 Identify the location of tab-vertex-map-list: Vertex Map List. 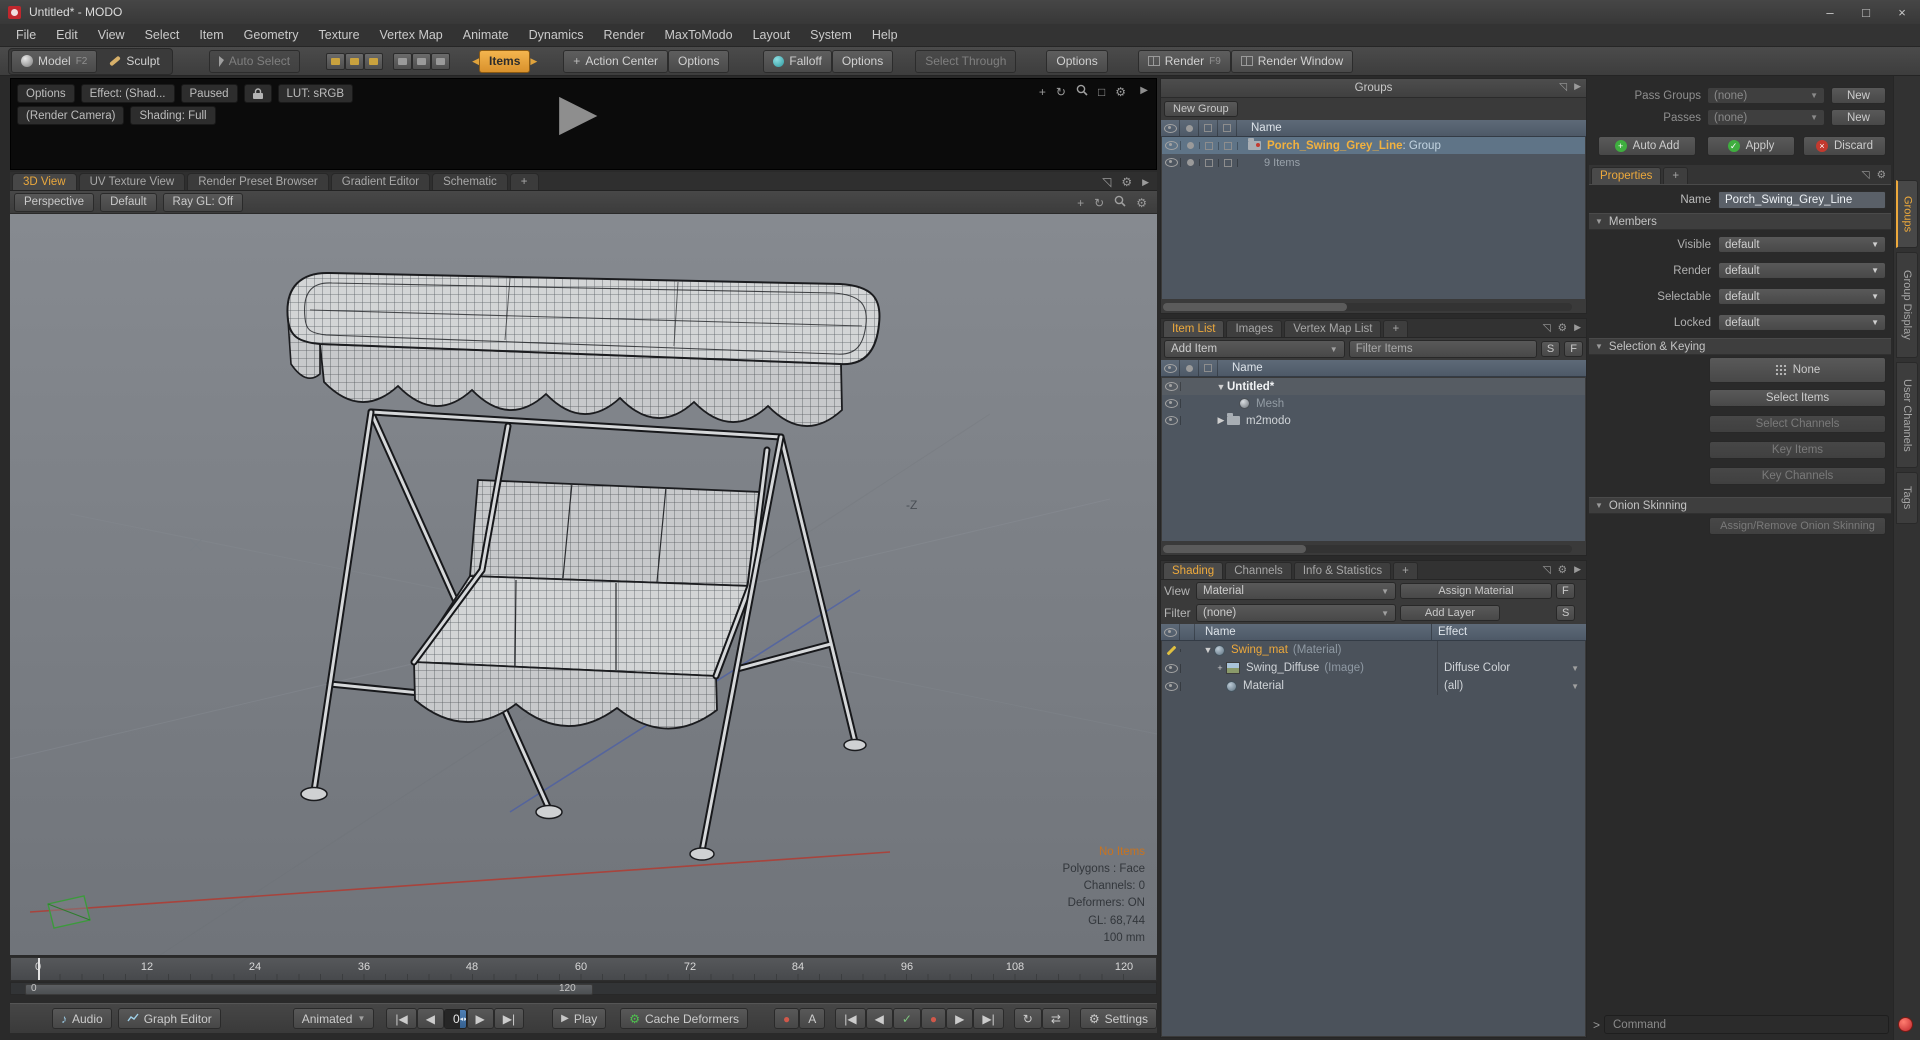
(1333, 328).